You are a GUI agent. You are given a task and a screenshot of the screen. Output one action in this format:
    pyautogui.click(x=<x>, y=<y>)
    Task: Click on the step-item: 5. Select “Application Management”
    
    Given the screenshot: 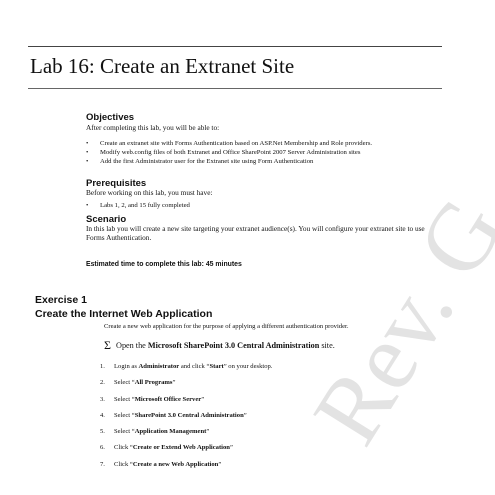 What is the action you would take?
    pyautogui.click(x=186, y=436)
    